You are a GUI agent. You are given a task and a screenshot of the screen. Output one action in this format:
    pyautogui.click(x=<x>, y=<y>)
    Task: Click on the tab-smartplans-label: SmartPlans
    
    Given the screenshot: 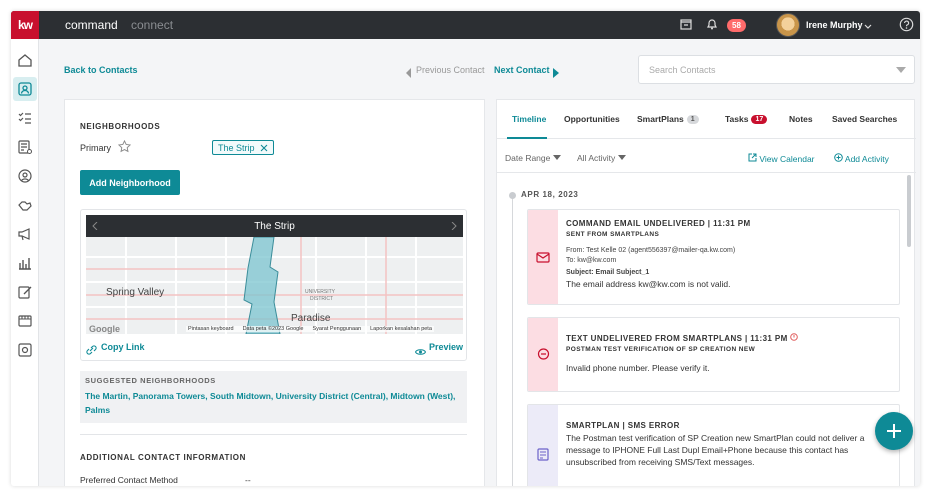 What is the action you would take?
    pyautogui.click(x=660, y=119)
    